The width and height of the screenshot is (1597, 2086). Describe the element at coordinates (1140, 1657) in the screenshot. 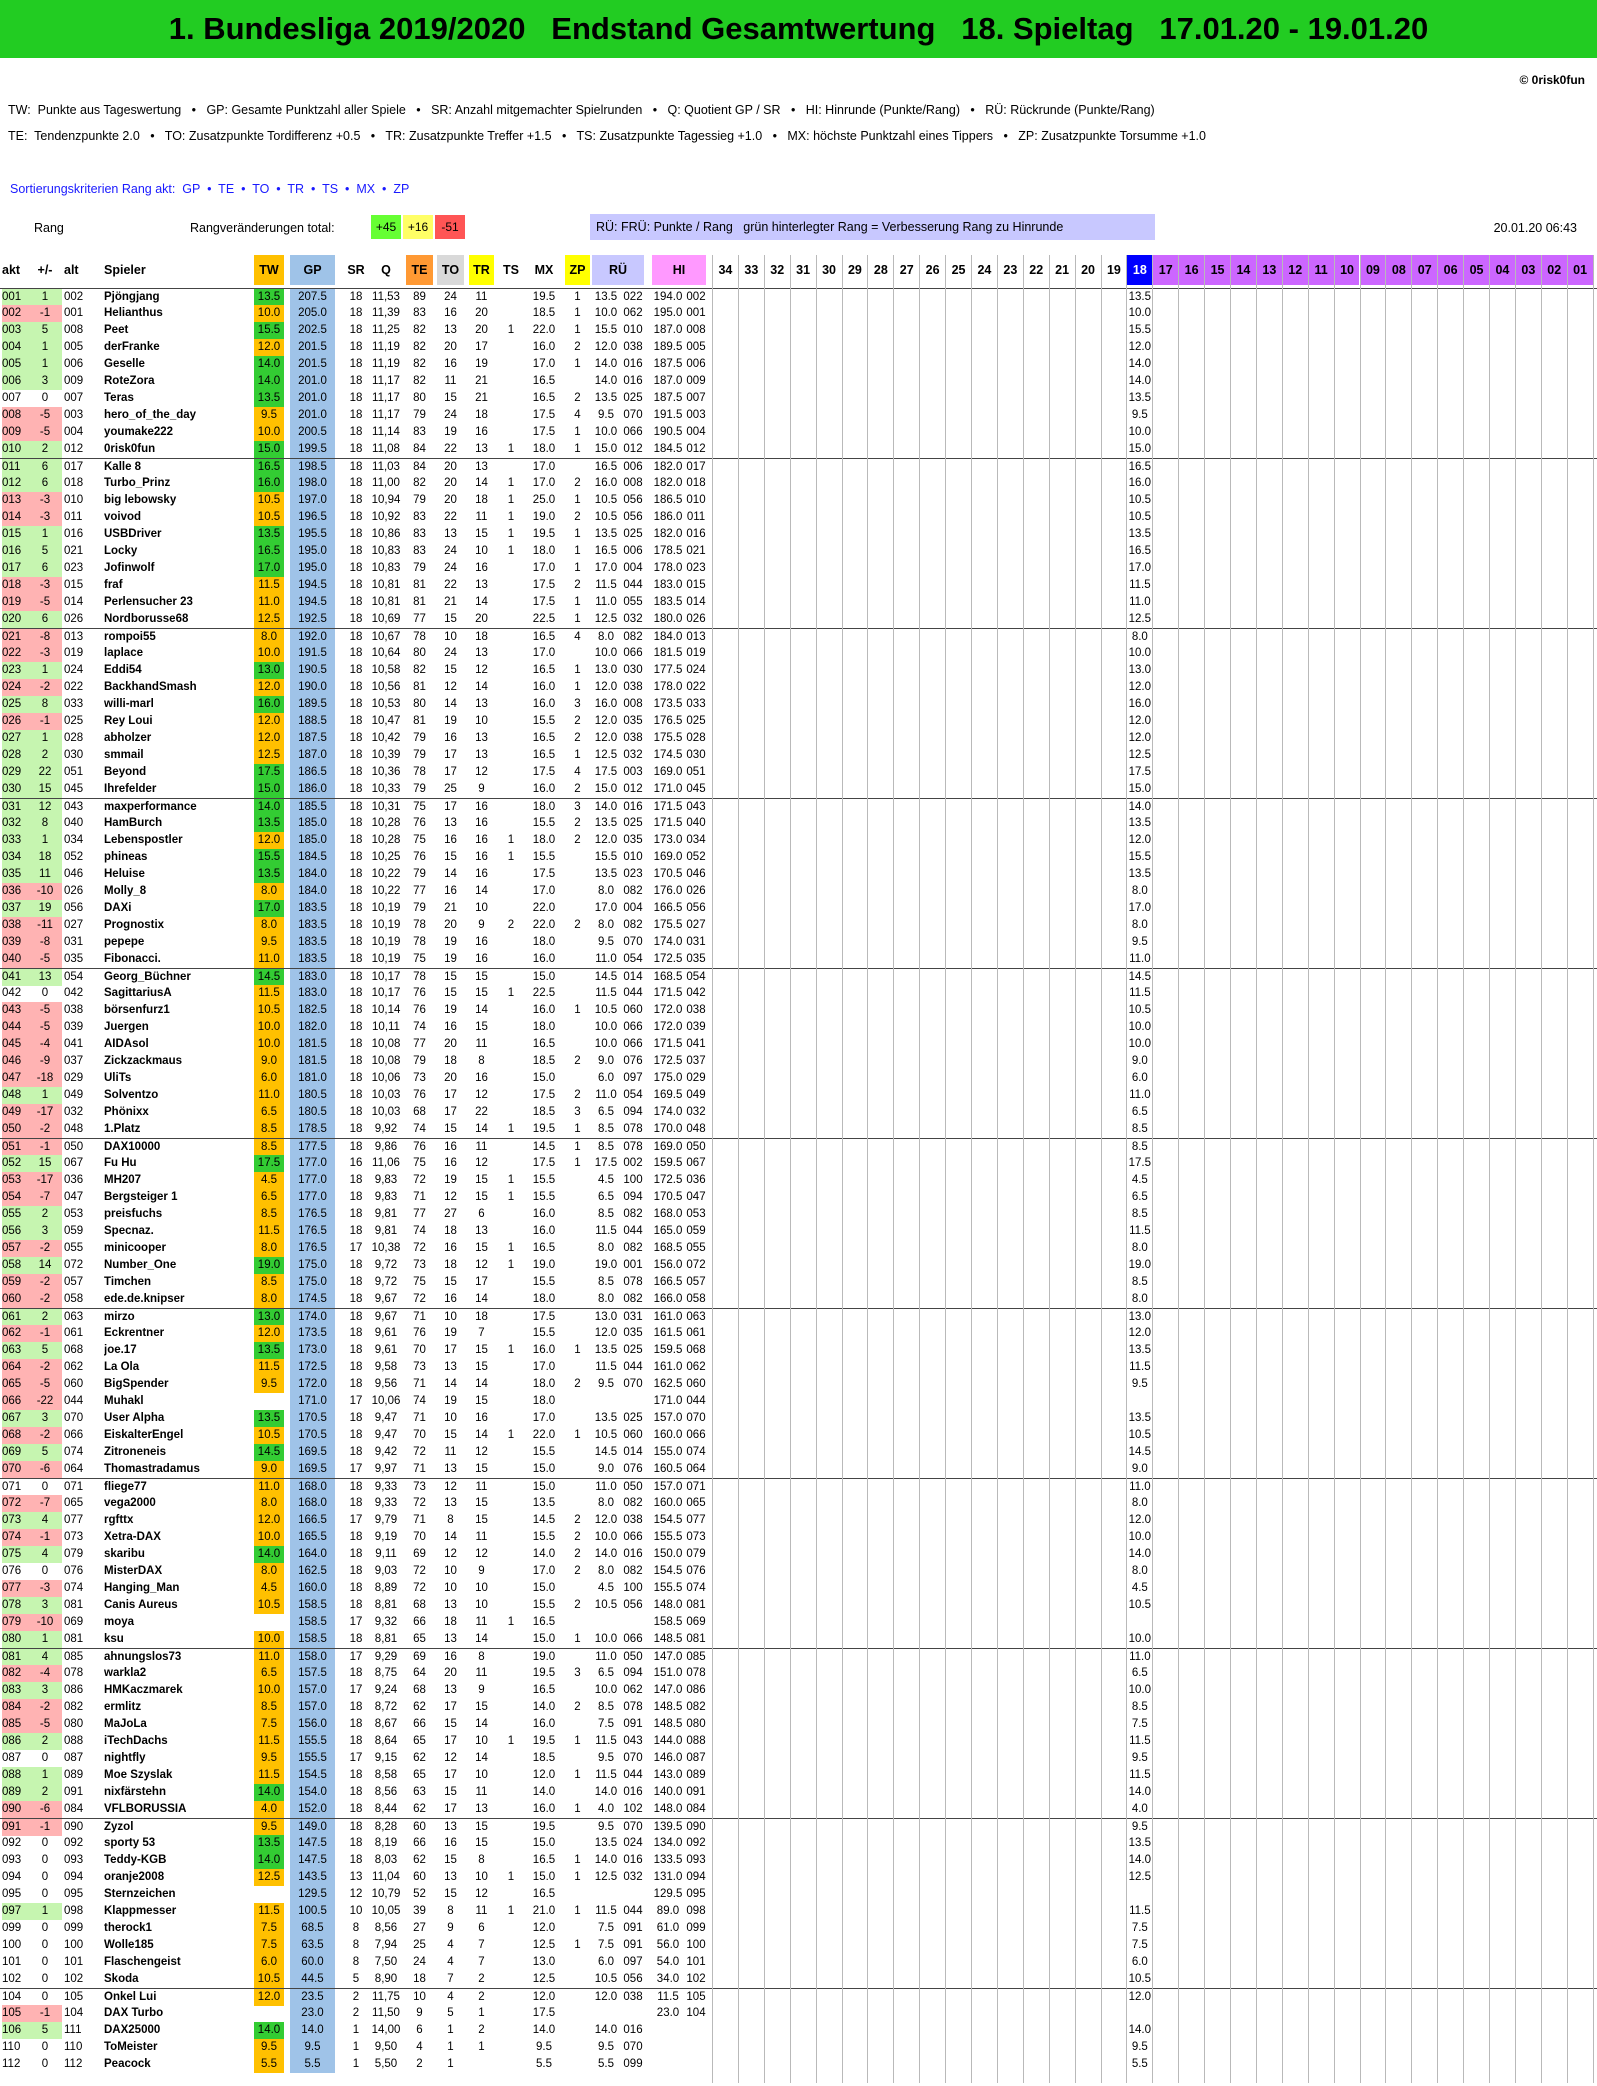

I see `cell-round-18: 11.0` at that location.